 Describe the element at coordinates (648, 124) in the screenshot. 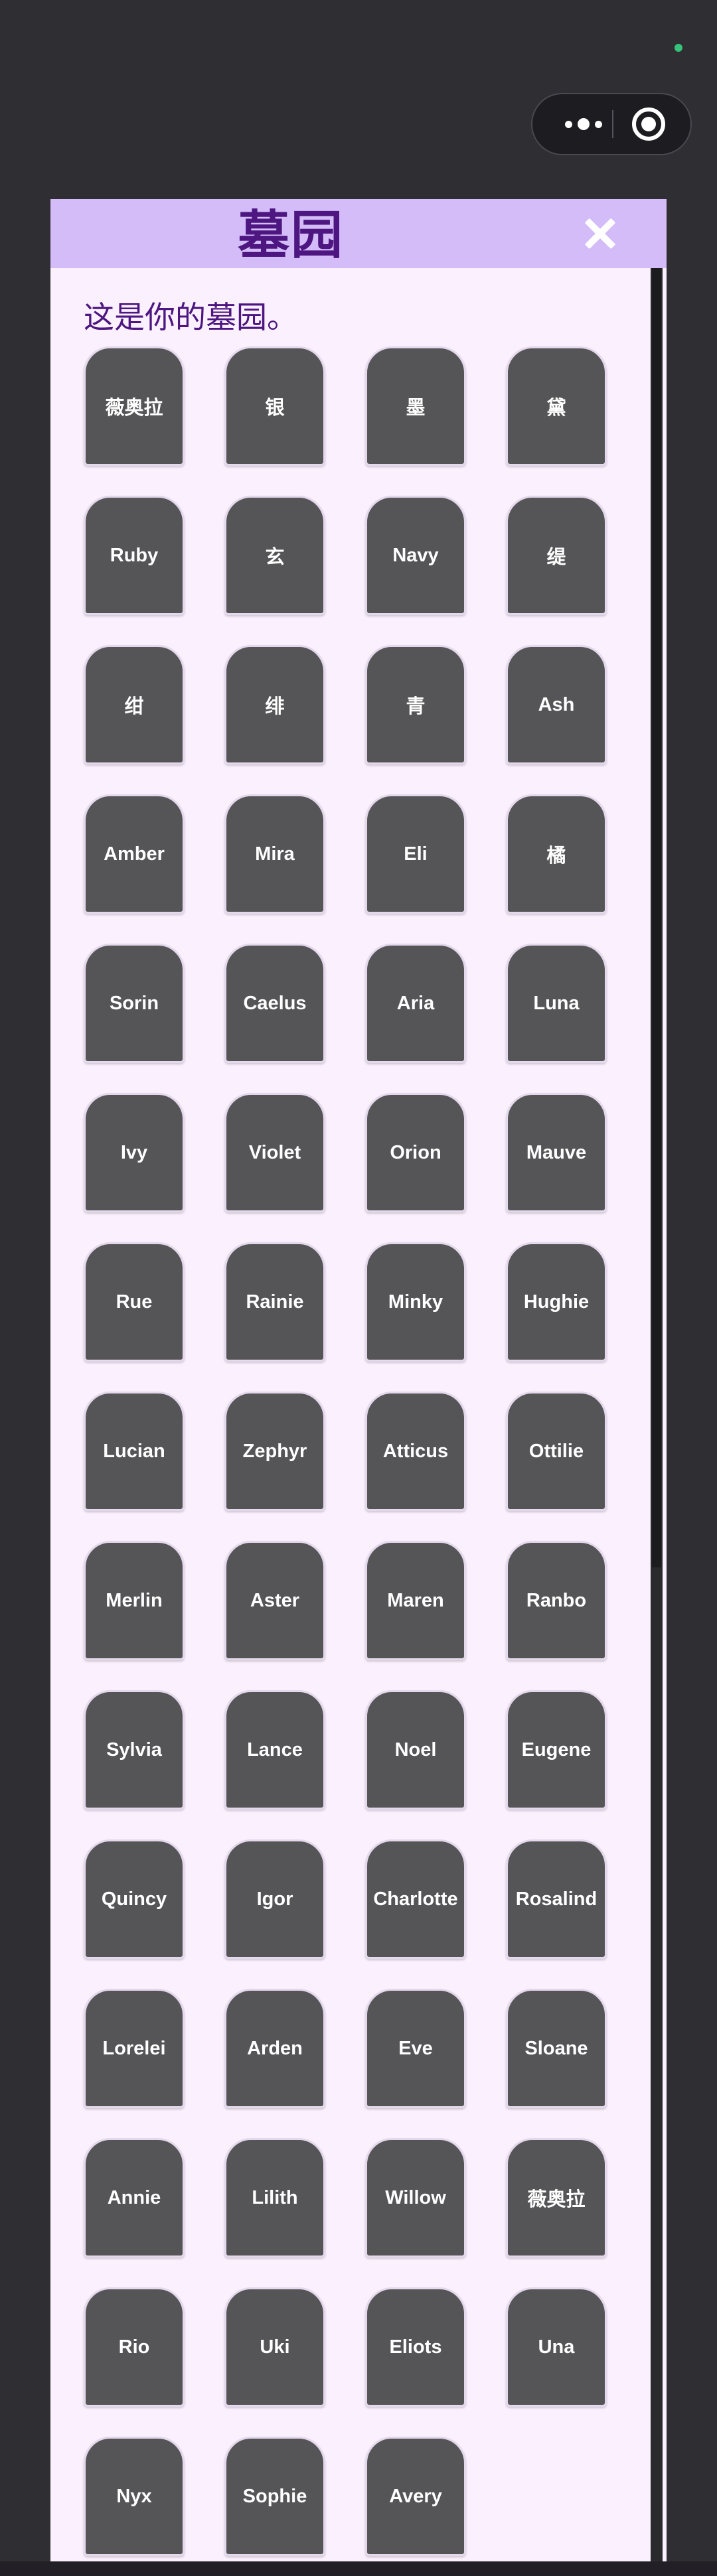

I see `close-mini-program-icon` at that location.